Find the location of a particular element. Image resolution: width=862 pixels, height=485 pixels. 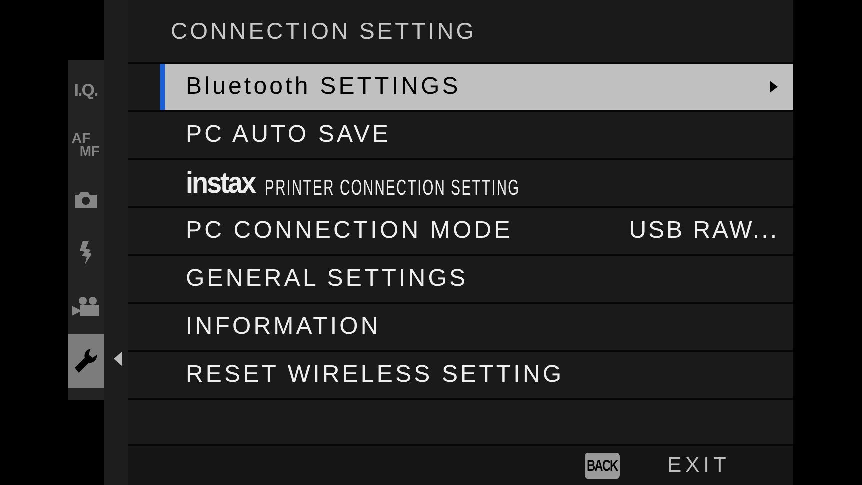

menu-item-label: instax PRINTER CONNECTION SETTING is located at coordinates (354, 183).